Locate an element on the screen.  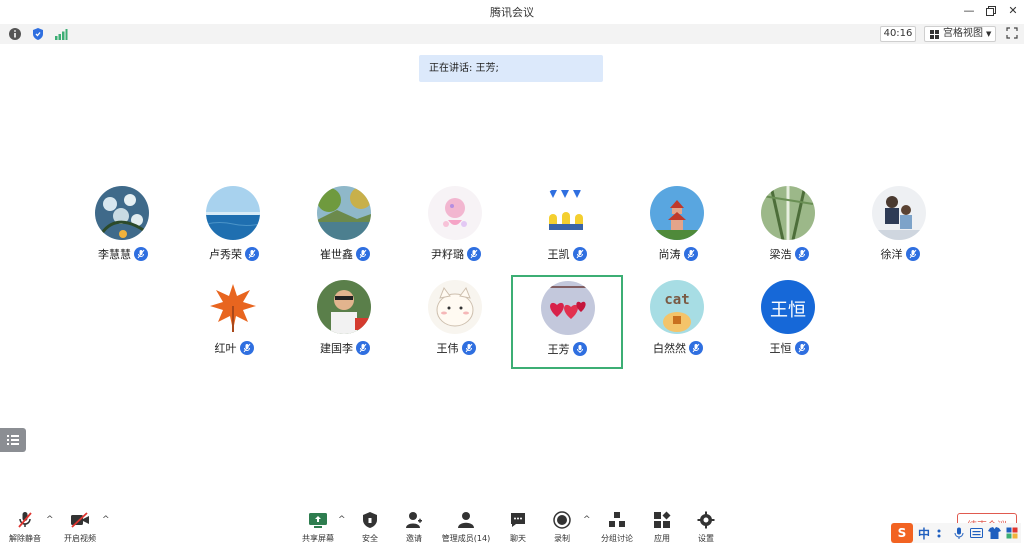
signal-icon is located at coordinates (61, 34).